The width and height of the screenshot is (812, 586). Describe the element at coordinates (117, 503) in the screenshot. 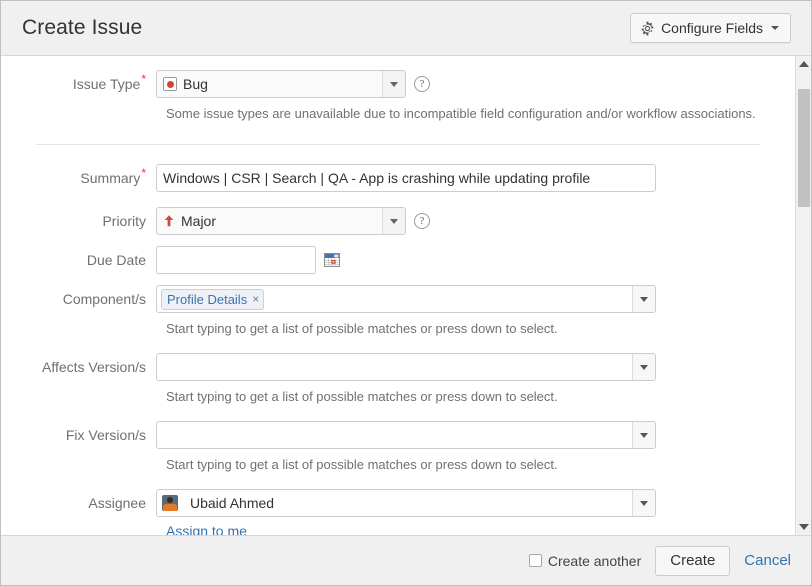

I see `assignee-label-text: Assignee` at that location.